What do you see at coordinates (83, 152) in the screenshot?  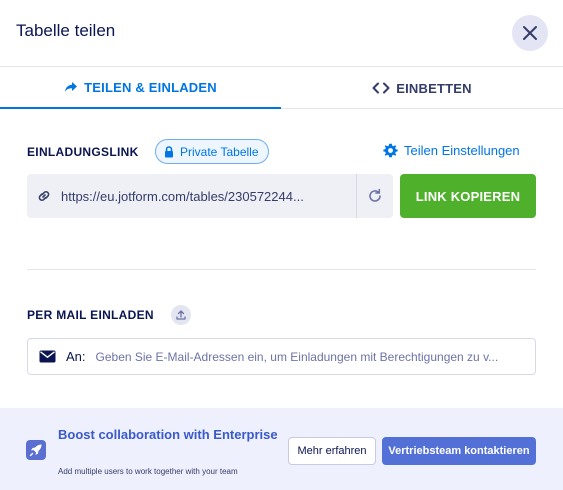 I see `invite-link-label: EINLADUNGSLINK` at bounding box center [83, 152].